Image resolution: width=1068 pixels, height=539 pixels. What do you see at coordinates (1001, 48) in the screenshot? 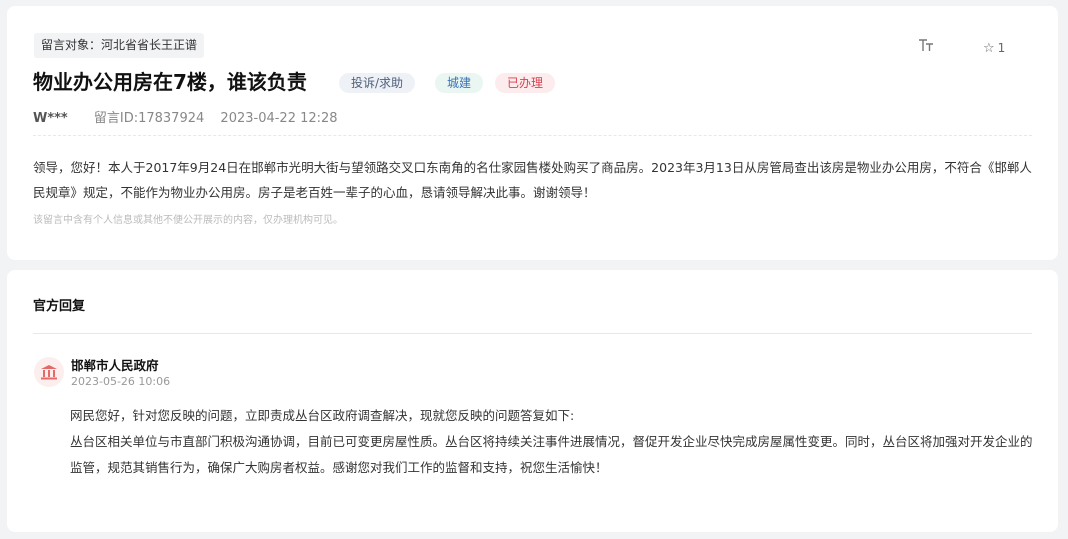
I see `favorite-count: 1` at bounding box center [1001, 48].